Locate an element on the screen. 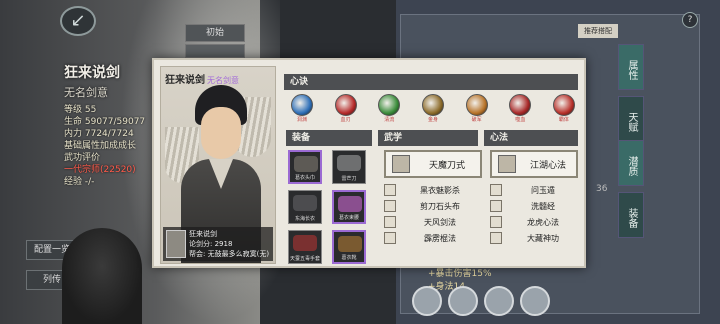 The height and width of the screenshot is (324, 720). skill-label: 天风剑法 is located at coordinates (440, 222).